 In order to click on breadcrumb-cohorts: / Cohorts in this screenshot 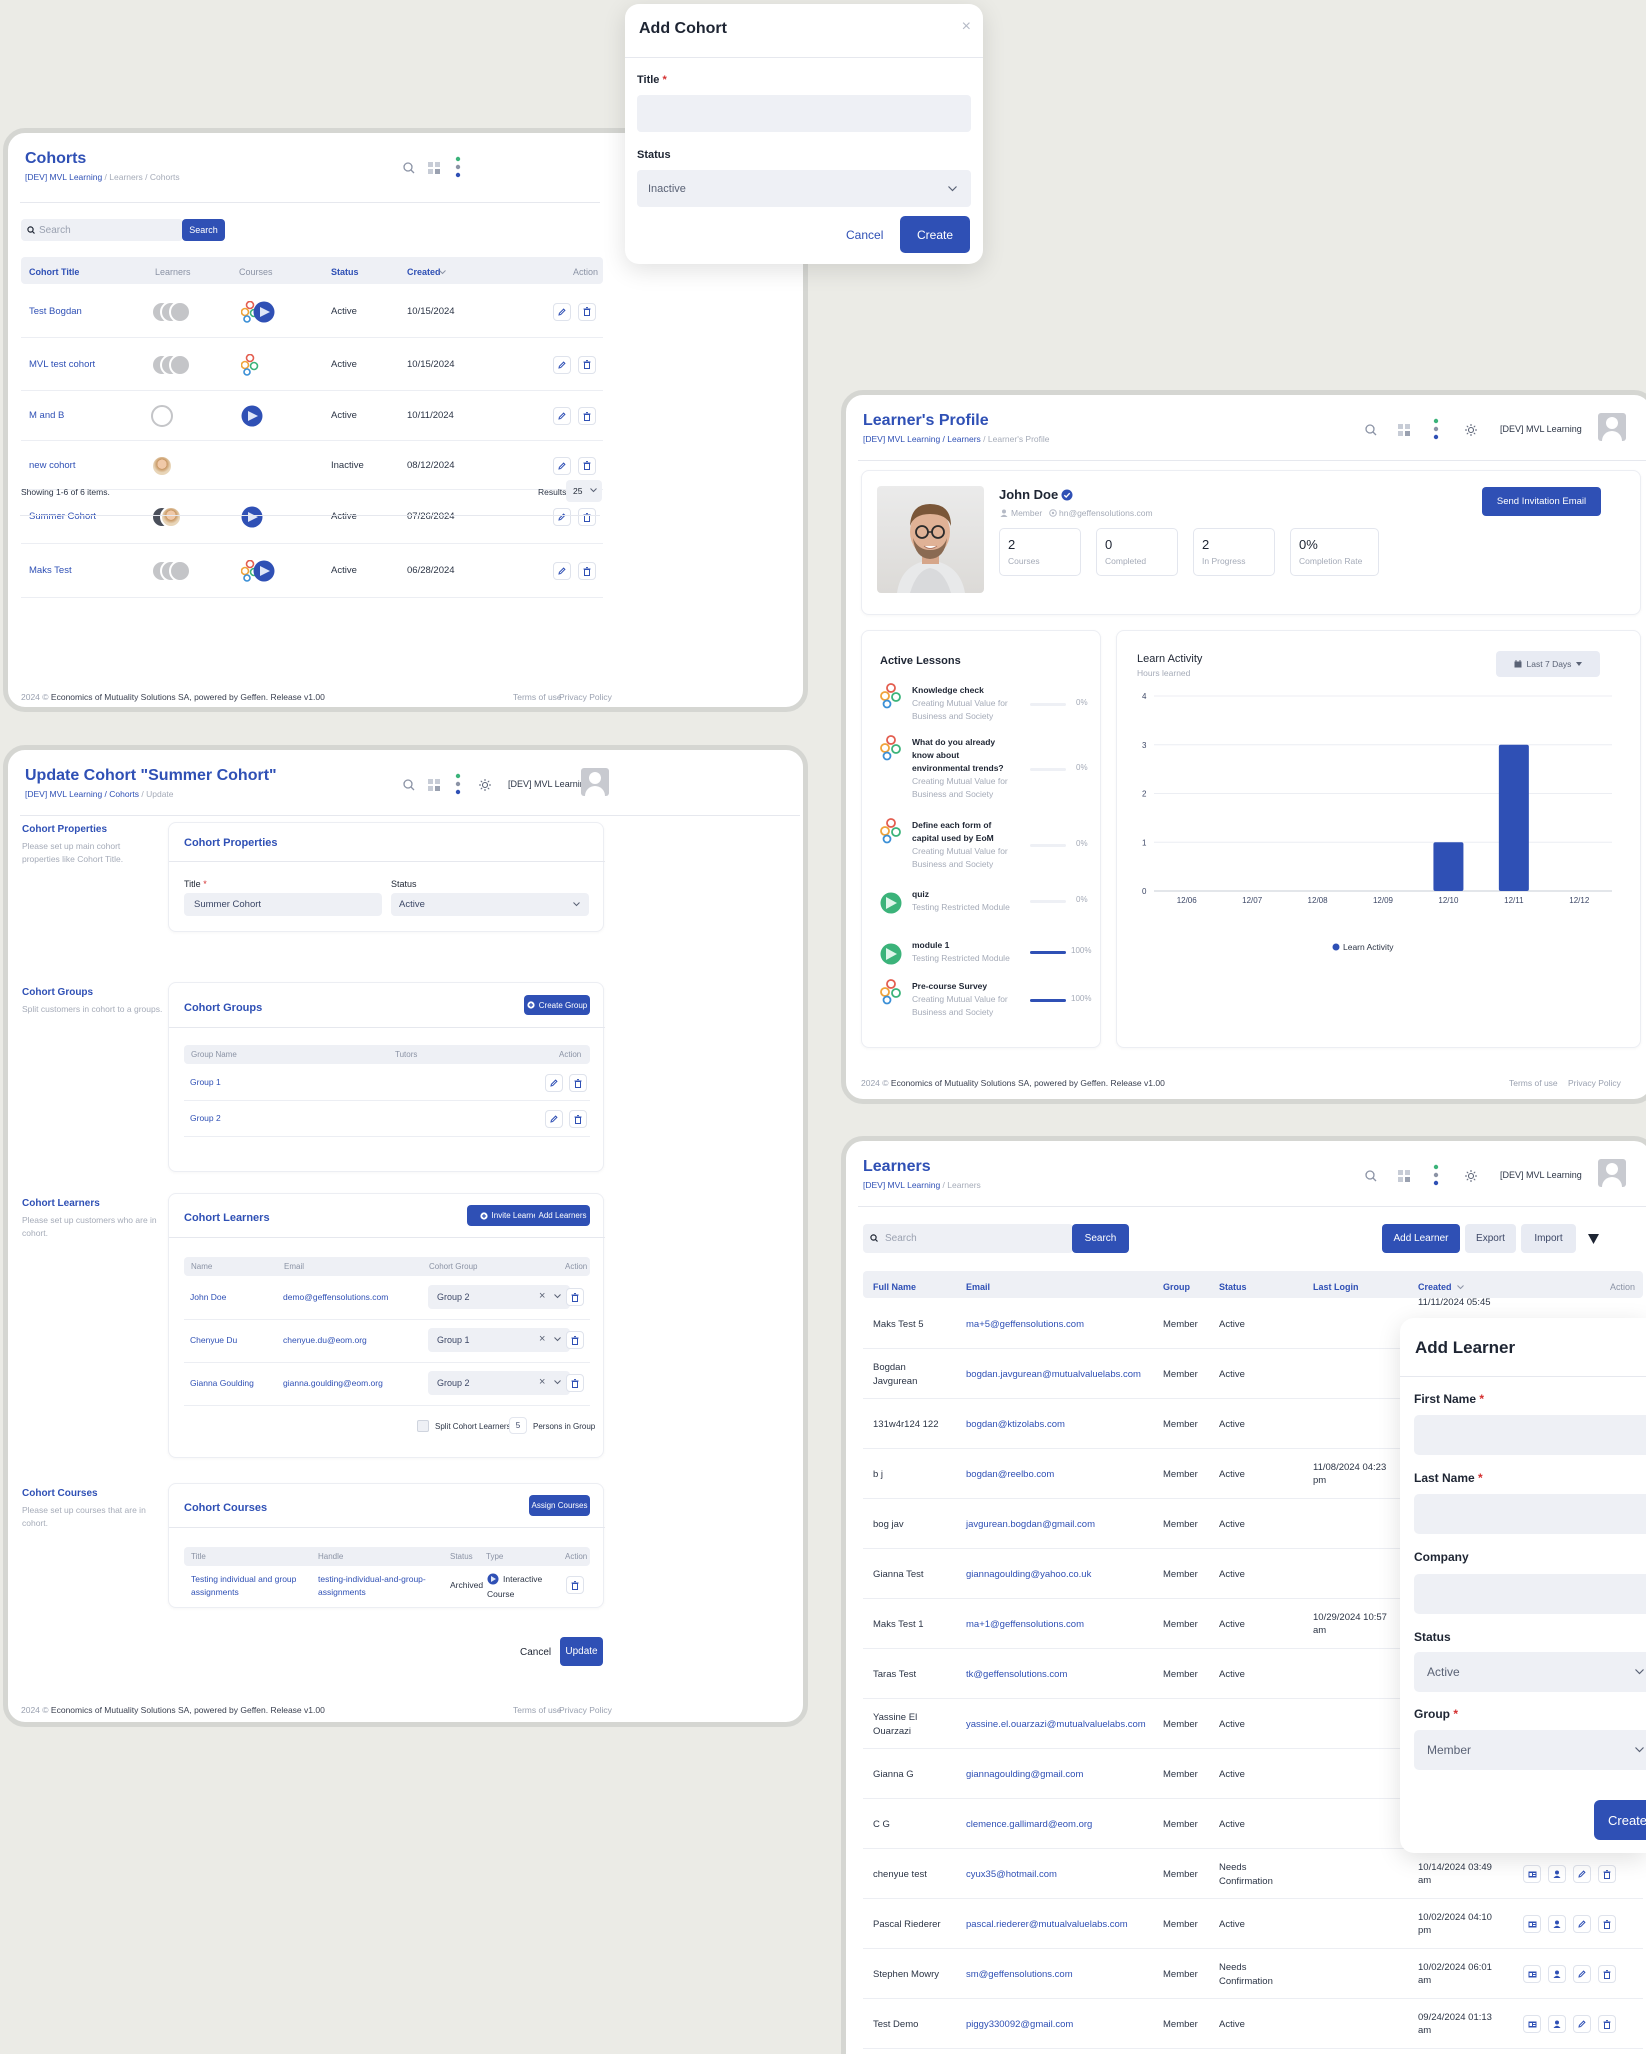, I will do `click(121, 794)`.